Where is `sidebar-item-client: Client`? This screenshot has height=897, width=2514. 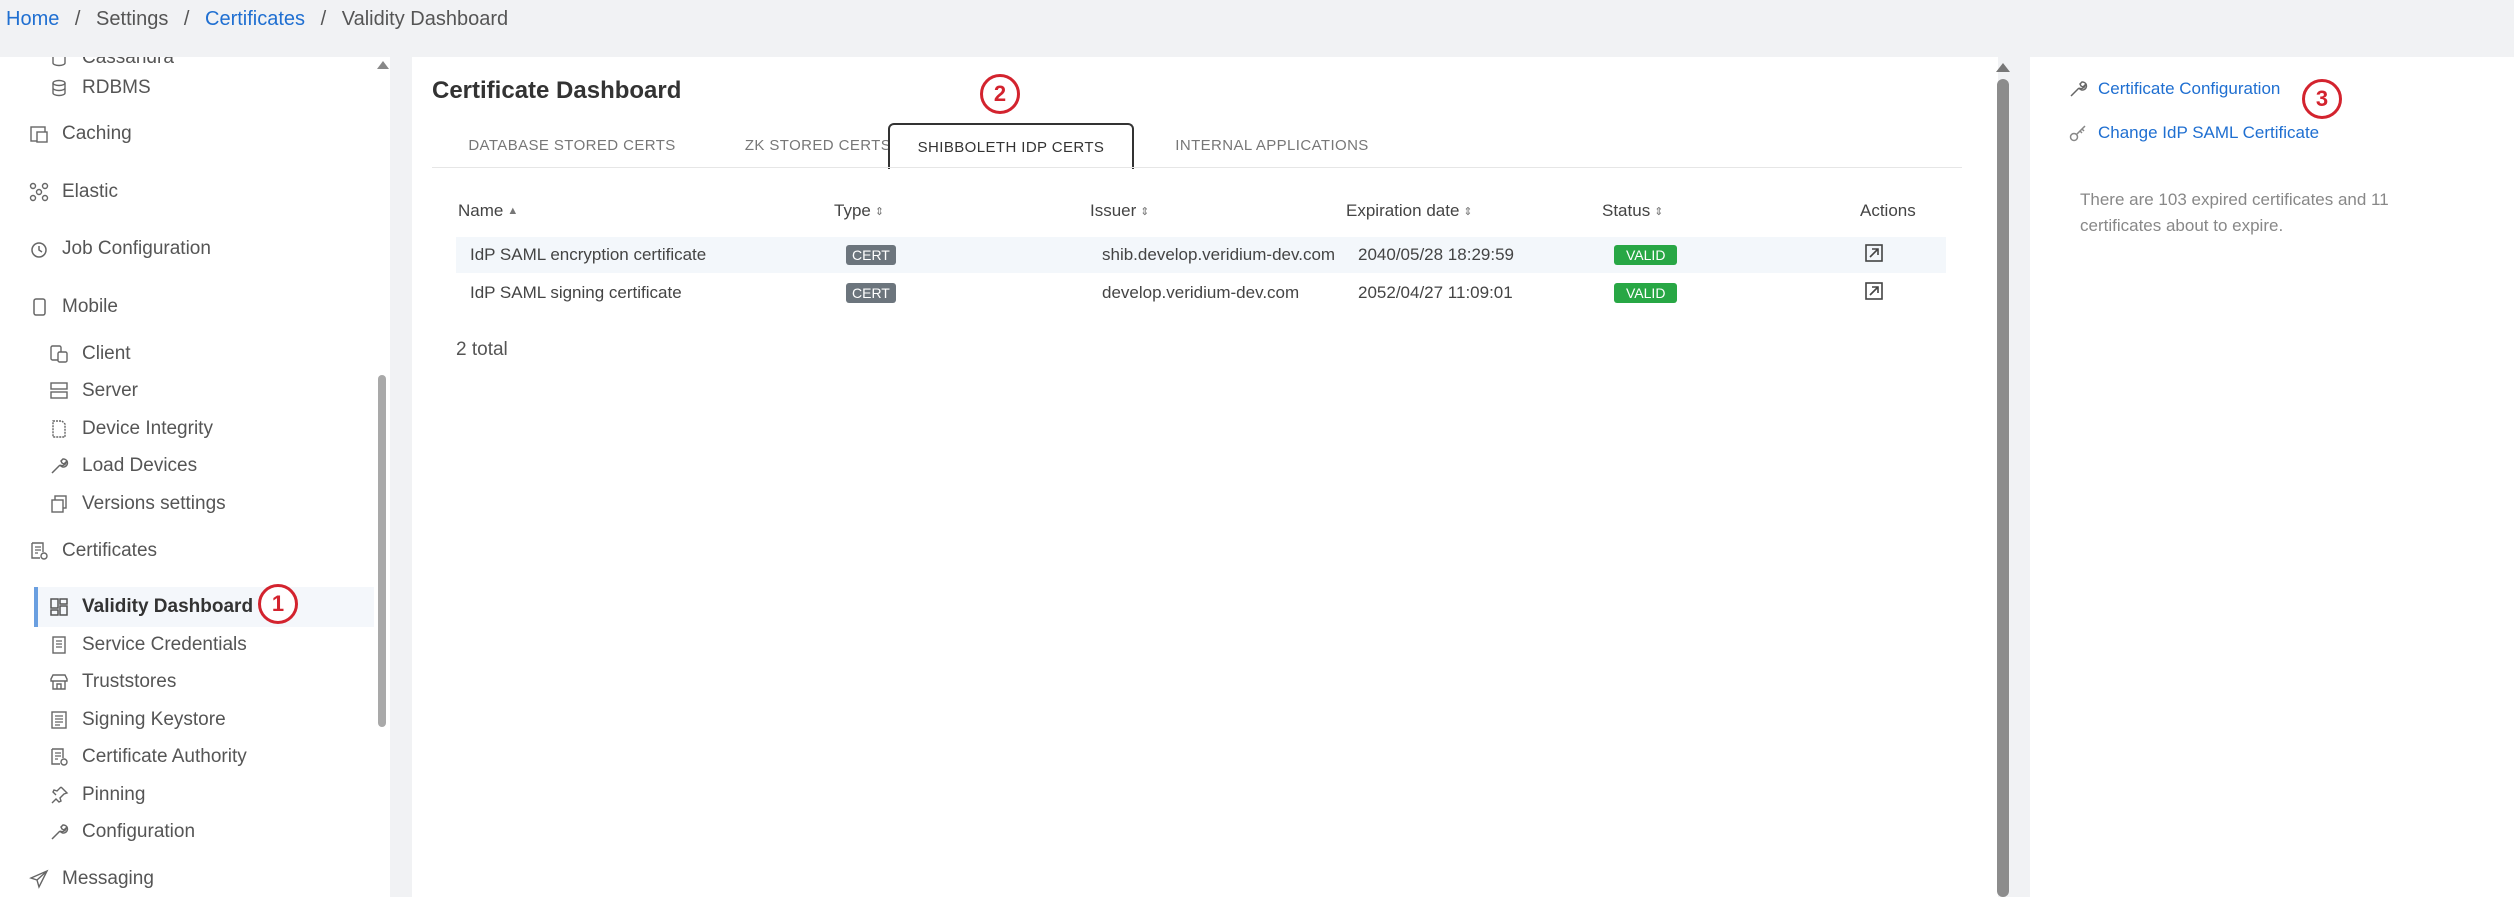
sidebar-item-client: Client is located at coordinates (89, 354).